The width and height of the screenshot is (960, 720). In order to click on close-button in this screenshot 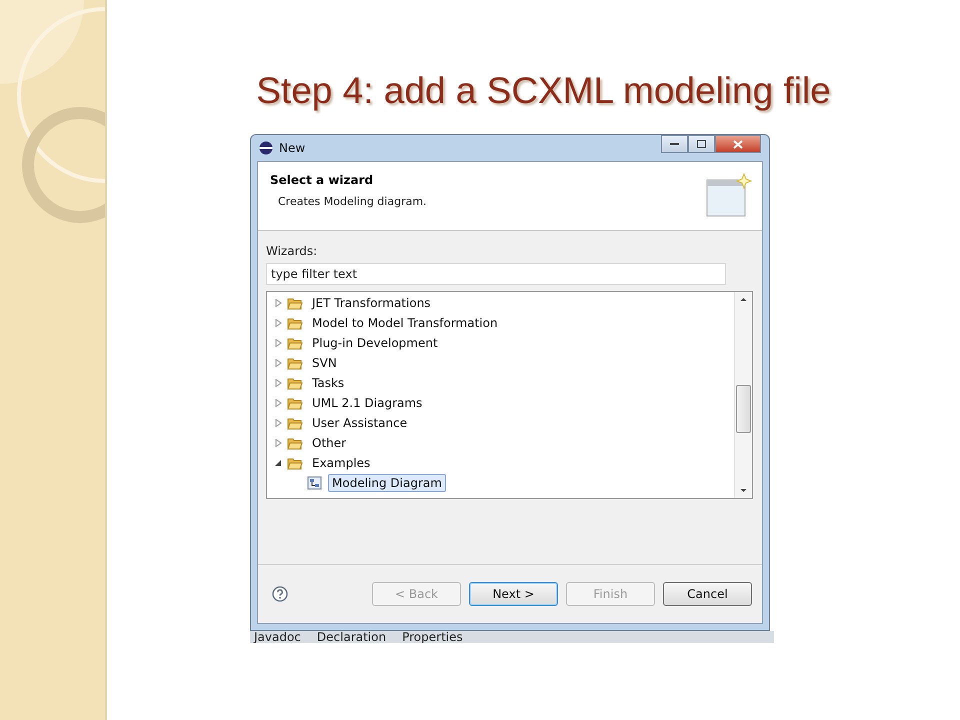, I will do `click(738, 144)`.